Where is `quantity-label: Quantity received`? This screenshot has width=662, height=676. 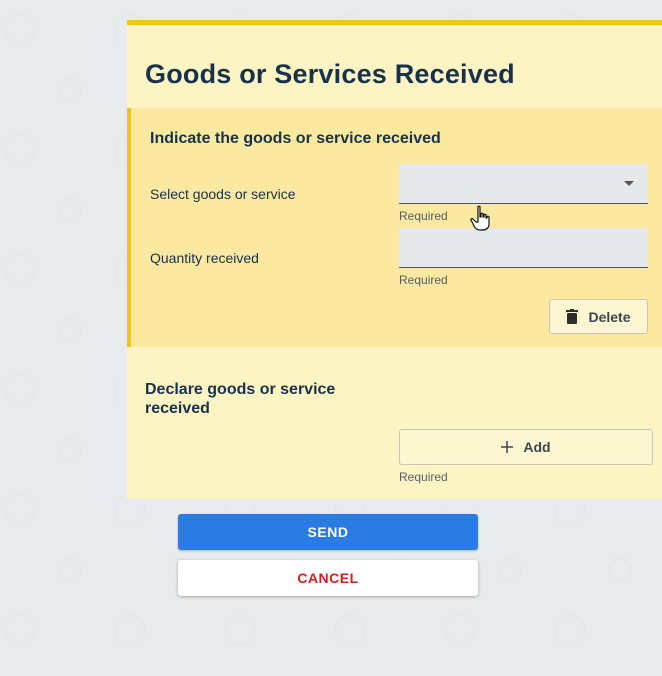 quantity-label: Quantity received is located at coordinates (204, 258).